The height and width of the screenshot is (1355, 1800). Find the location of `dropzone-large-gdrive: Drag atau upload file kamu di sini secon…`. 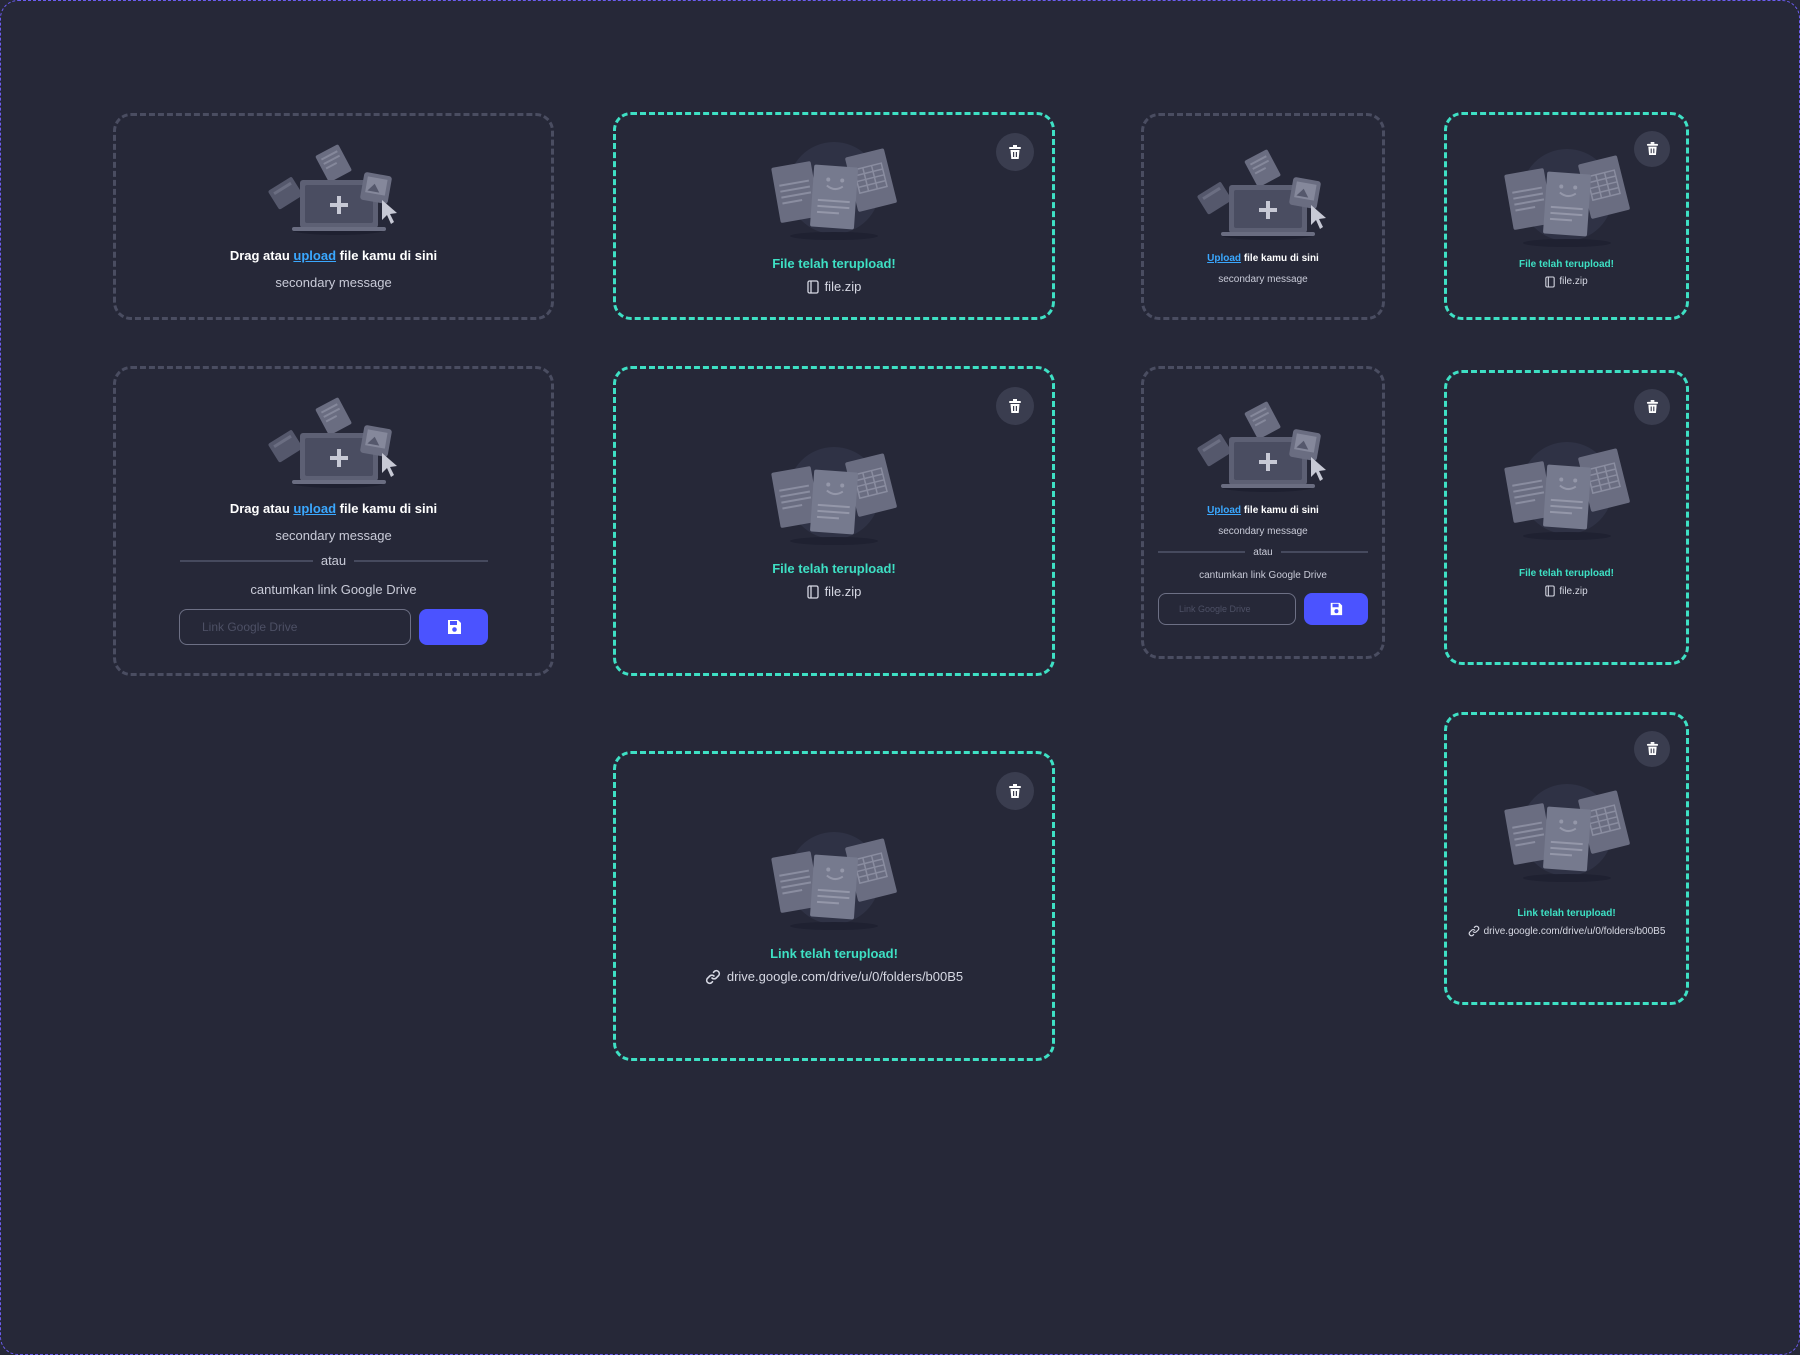

dropzone-large-gdrive: Drag atau upload file kamu di sini secon… is located at coordinates (333, 521).